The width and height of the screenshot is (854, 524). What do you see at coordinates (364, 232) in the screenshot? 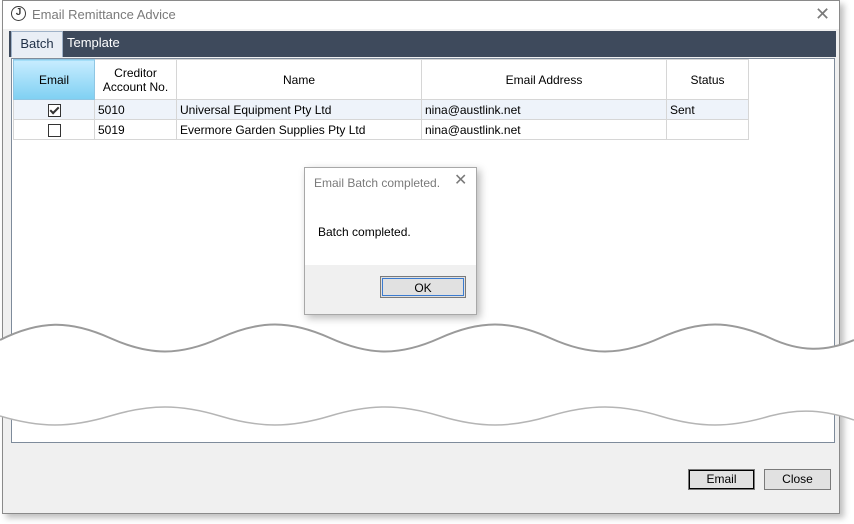
I see `dialog-message: Batch completed.` at bounding box center [364, 232].